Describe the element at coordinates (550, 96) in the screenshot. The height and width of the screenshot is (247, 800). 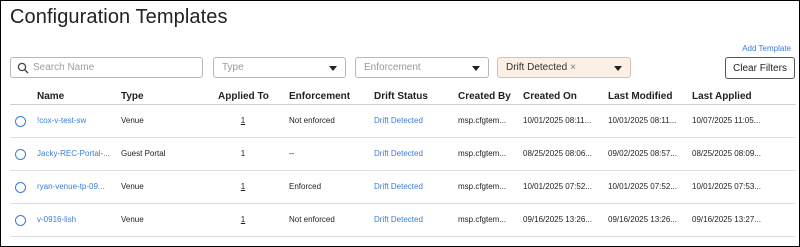
I see `column-header-created-on: Created On` at that location.